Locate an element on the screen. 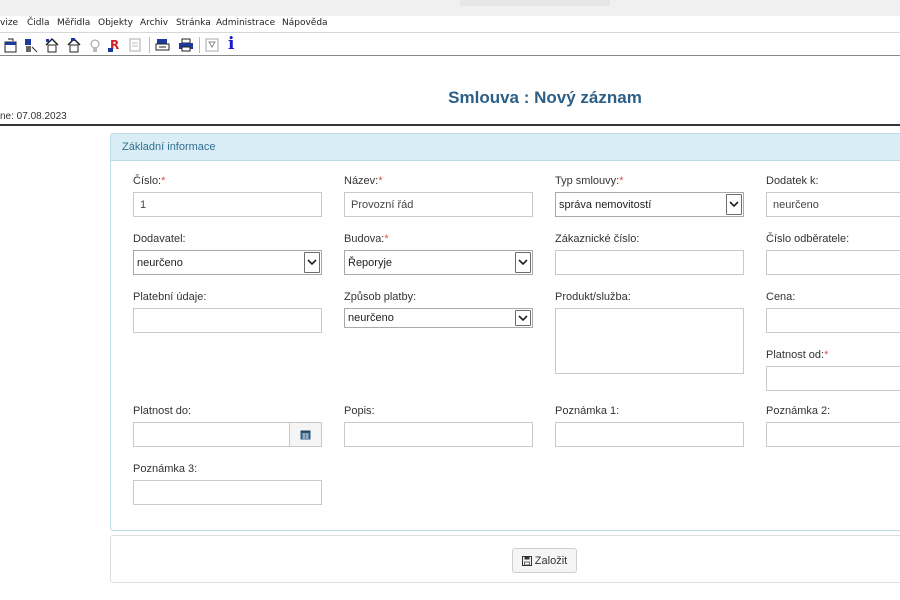 The height and width of the screenshot is (600, 900). typ-smlouvy-value: správa nemovitostí is located at coordinates (605, 205).